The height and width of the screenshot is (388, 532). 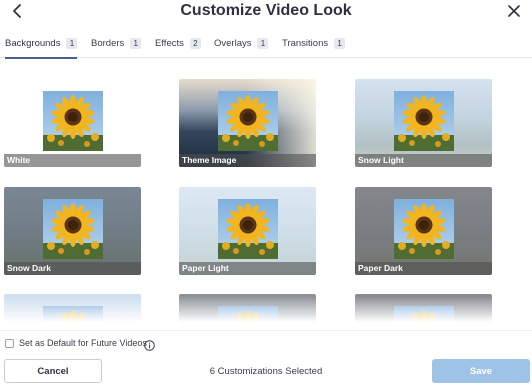 I want to click on background-option-paper-dark: Paper Dark, so click(x=423, y=231).